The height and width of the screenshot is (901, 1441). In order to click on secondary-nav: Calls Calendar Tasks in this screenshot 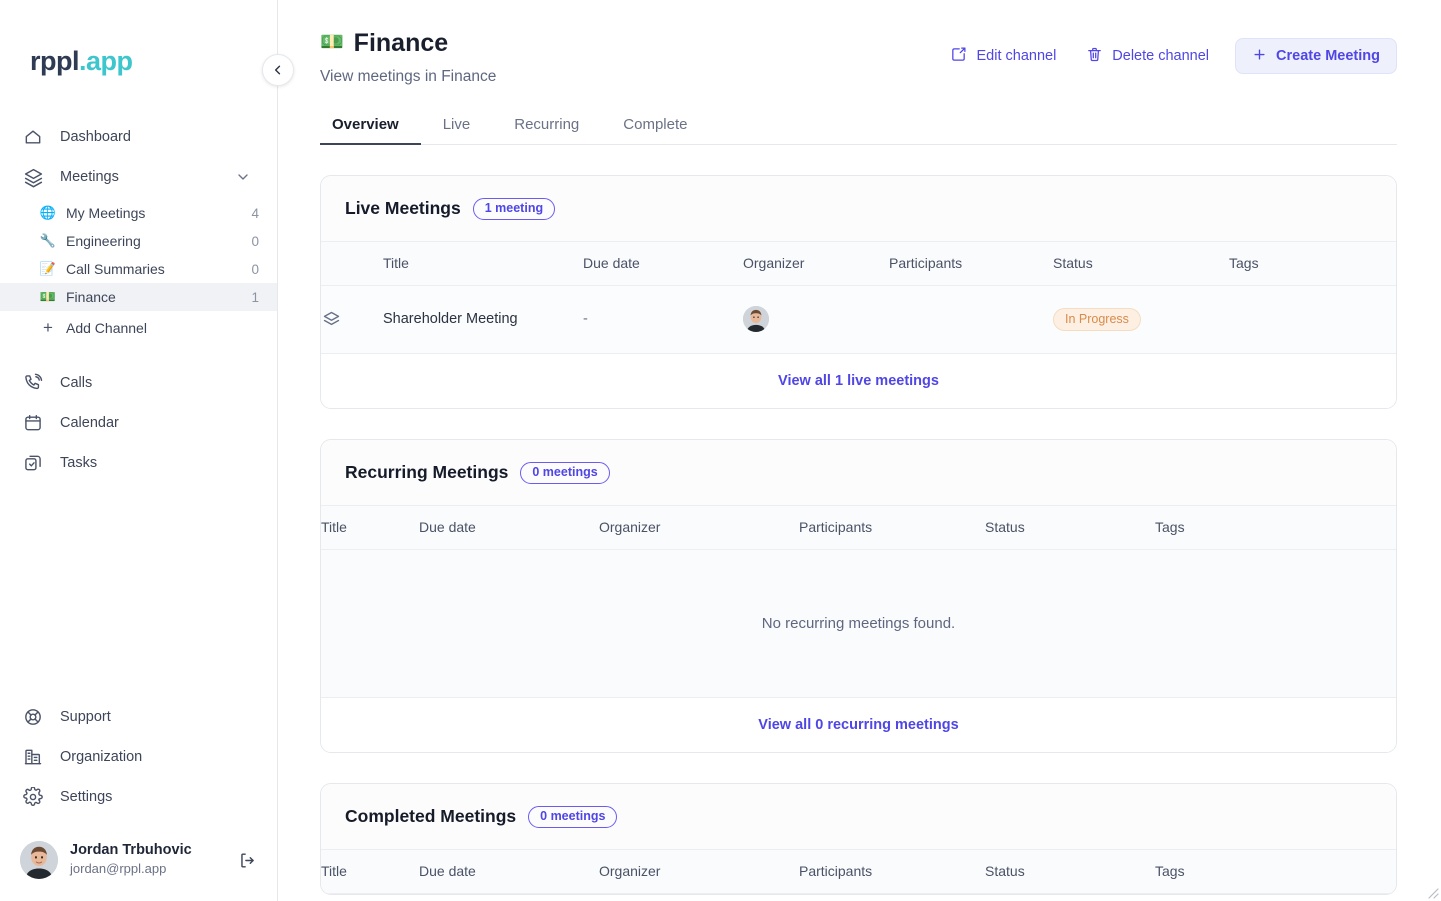, I will do `click(138, 423)`.